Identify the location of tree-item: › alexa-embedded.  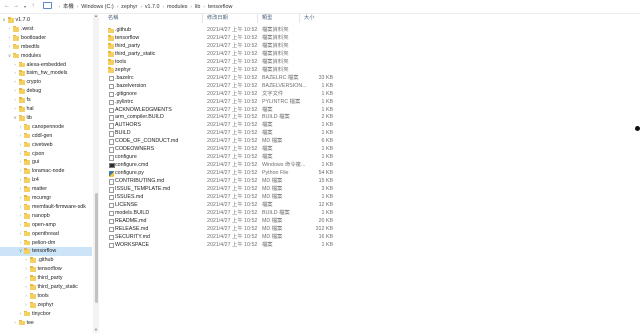
(46, 65).